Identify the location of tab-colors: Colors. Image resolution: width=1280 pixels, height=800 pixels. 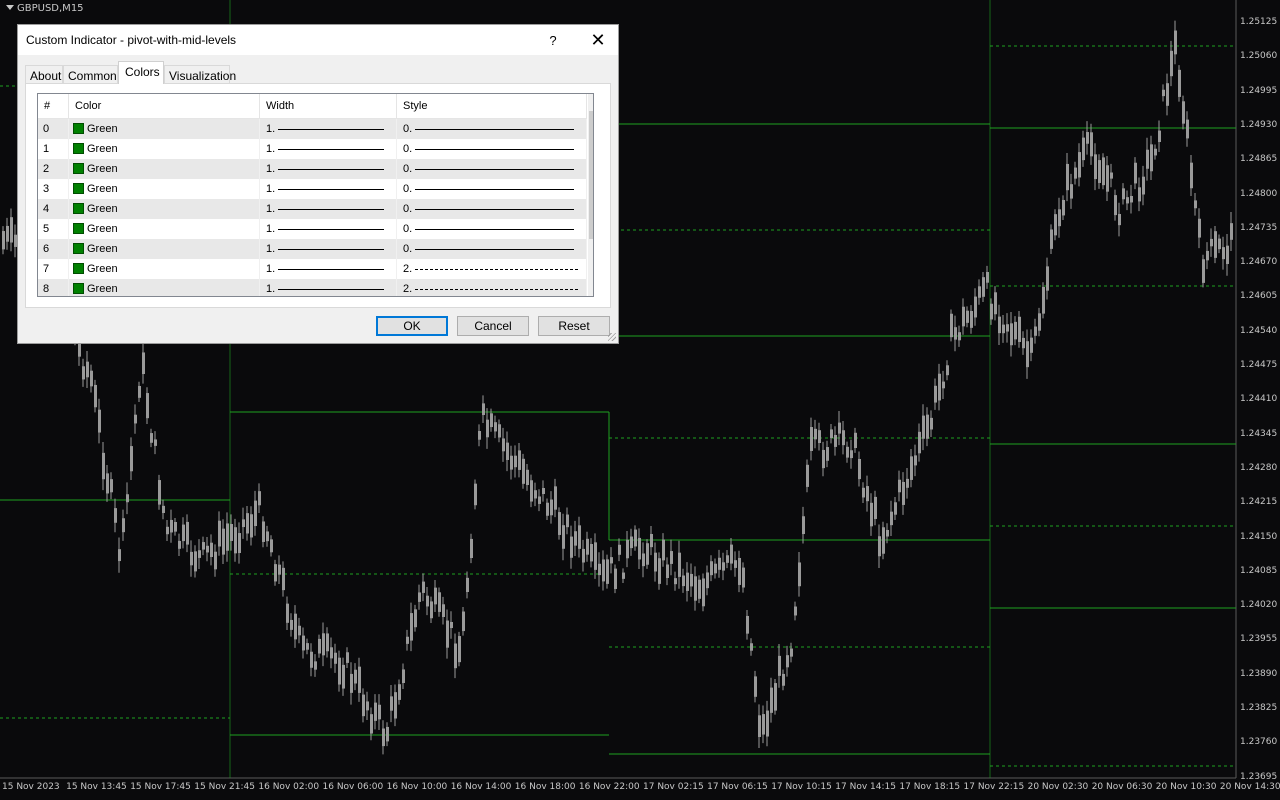
(141, 72).